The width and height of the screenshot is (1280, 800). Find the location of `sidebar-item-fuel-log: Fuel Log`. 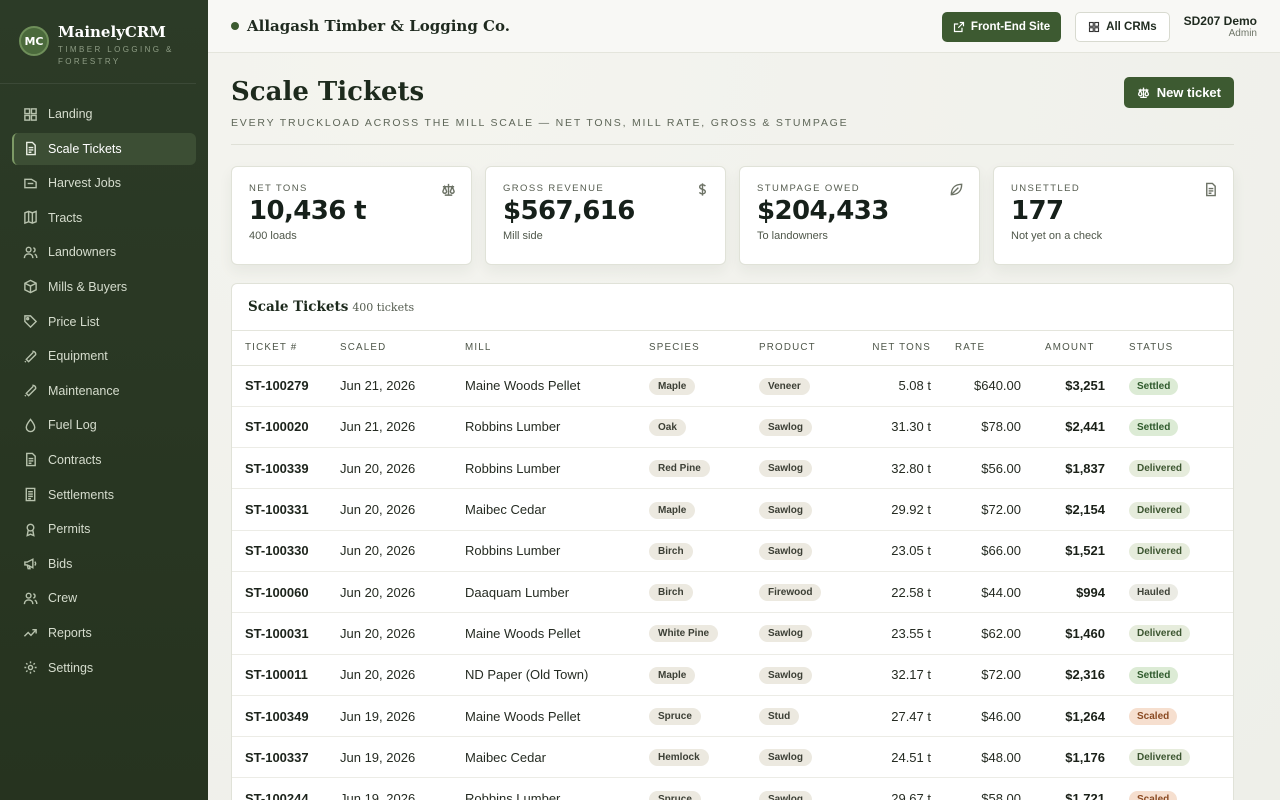

sidebar-item-fuel-log: Fuel Log is located at coordinates (104, 425).